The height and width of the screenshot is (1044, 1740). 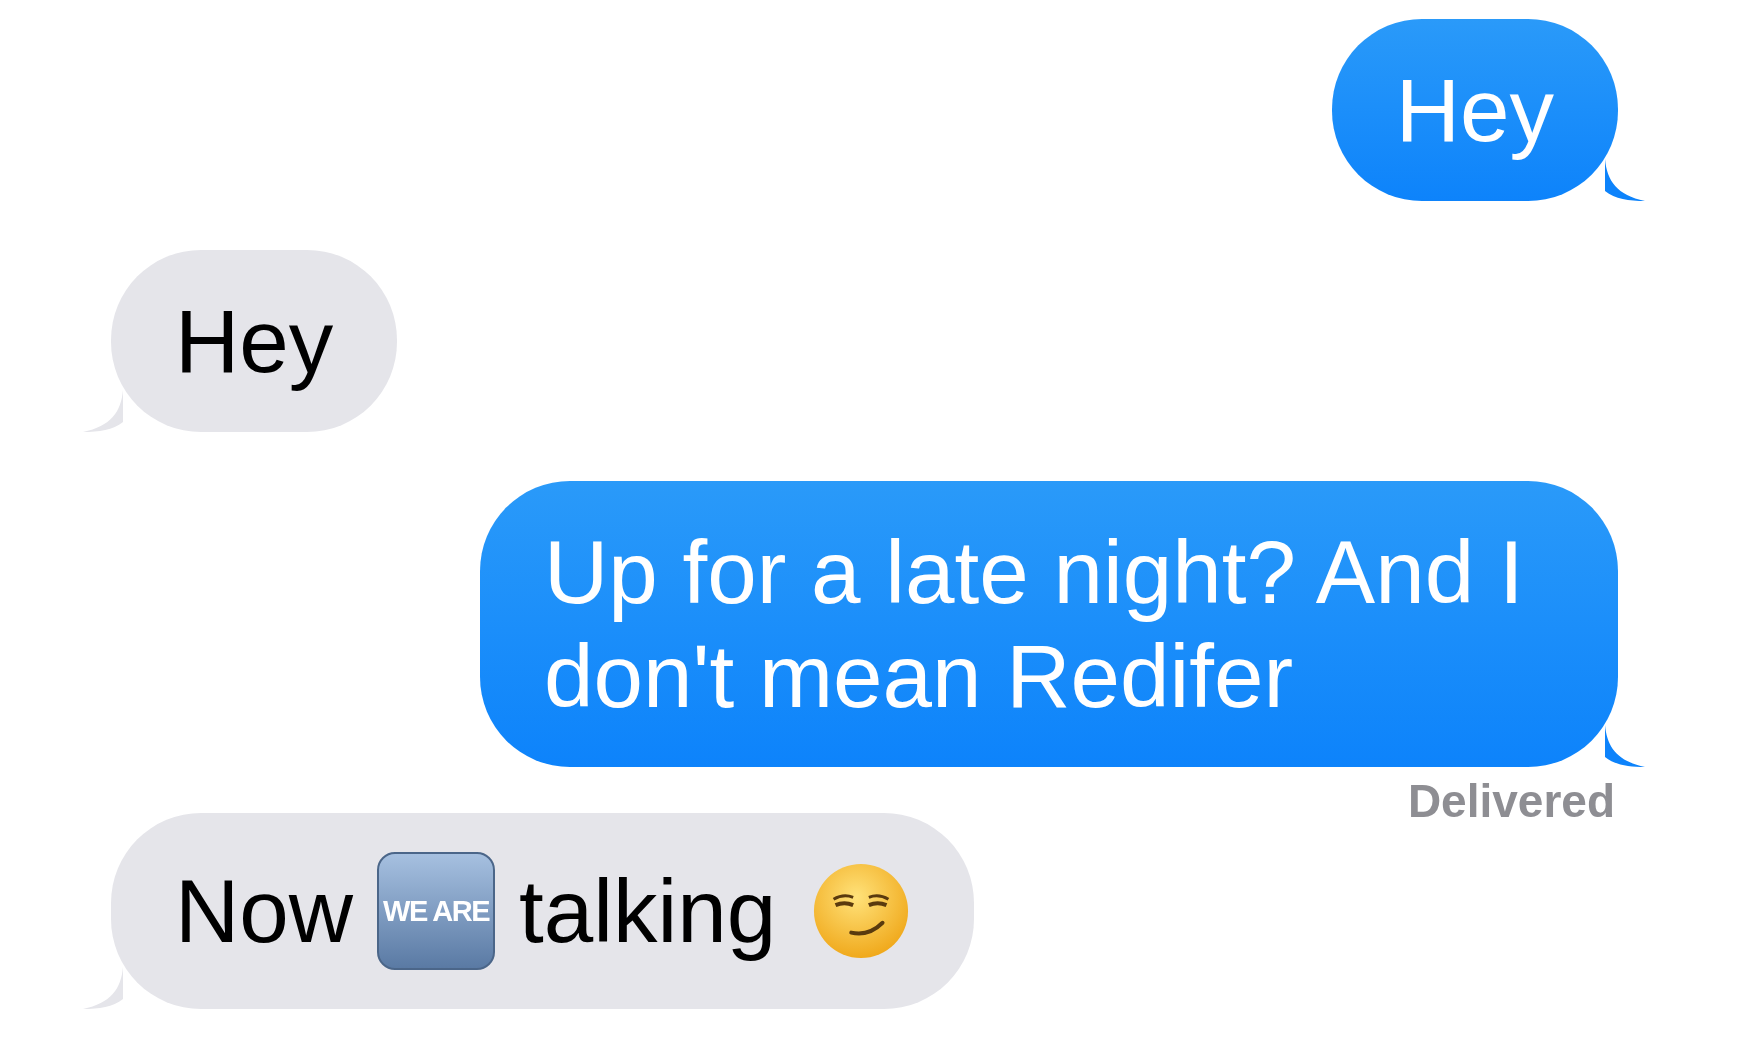 I want to click on message-text: talking, so click(x=648, y=911).